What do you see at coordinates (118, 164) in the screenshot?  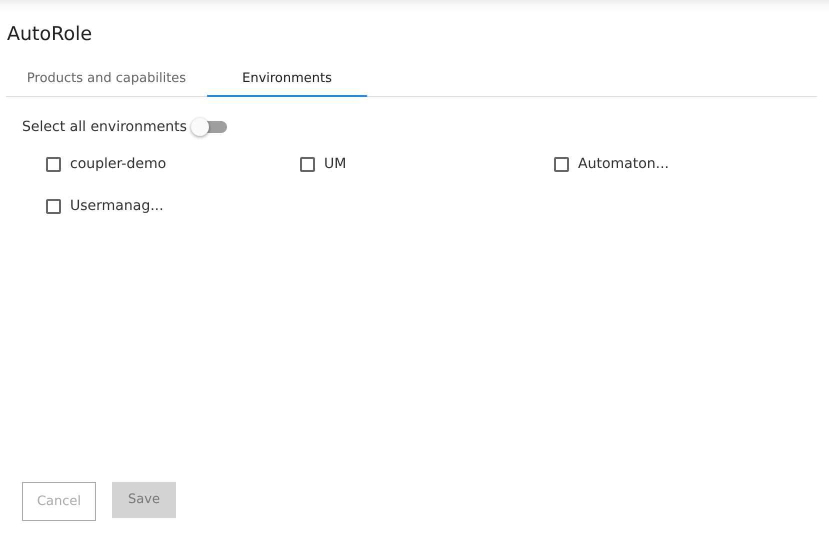 I see `checkbox-label: coupler-demo` at bounding box center [118, 164].